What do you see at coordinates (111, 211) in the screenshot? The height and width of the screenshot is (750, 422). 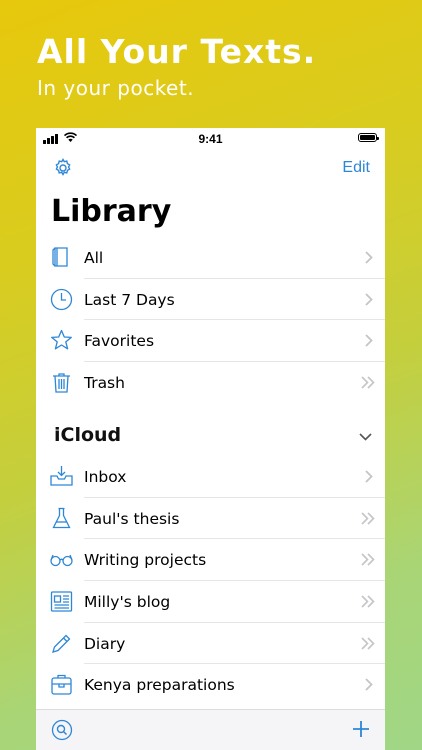 I see `library-title: Library` at bounding box center [111, 211].